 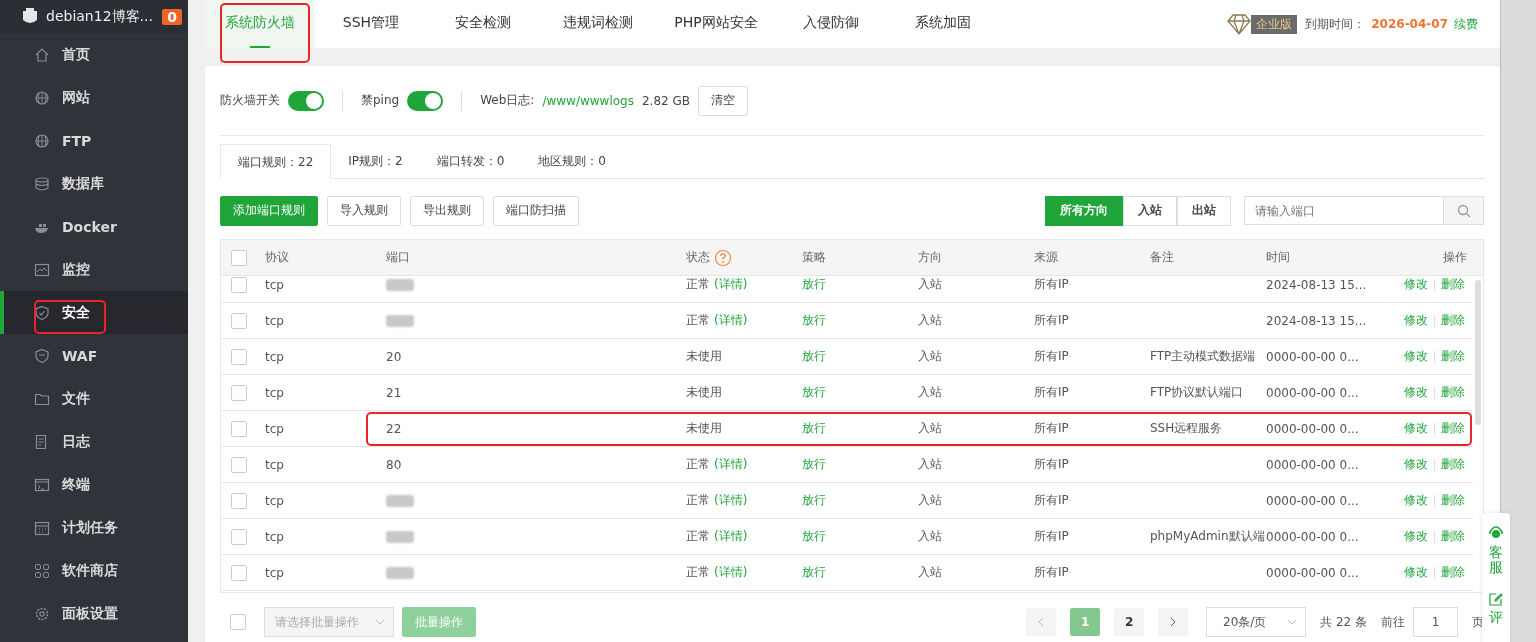 I want to click on sidebar-item: FTP, so click(x=94, y=140).